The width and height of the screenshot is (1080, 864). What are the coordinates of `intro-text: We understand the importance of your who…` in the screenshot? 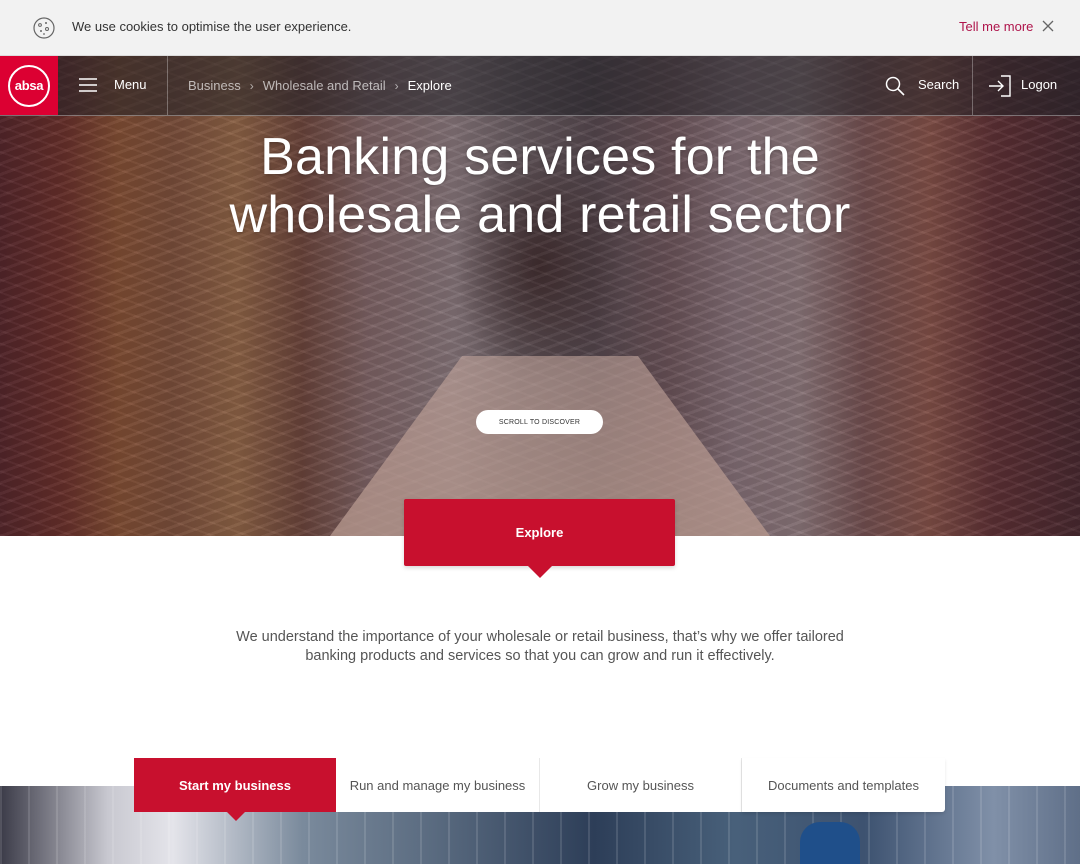 It's located at (540, 647).